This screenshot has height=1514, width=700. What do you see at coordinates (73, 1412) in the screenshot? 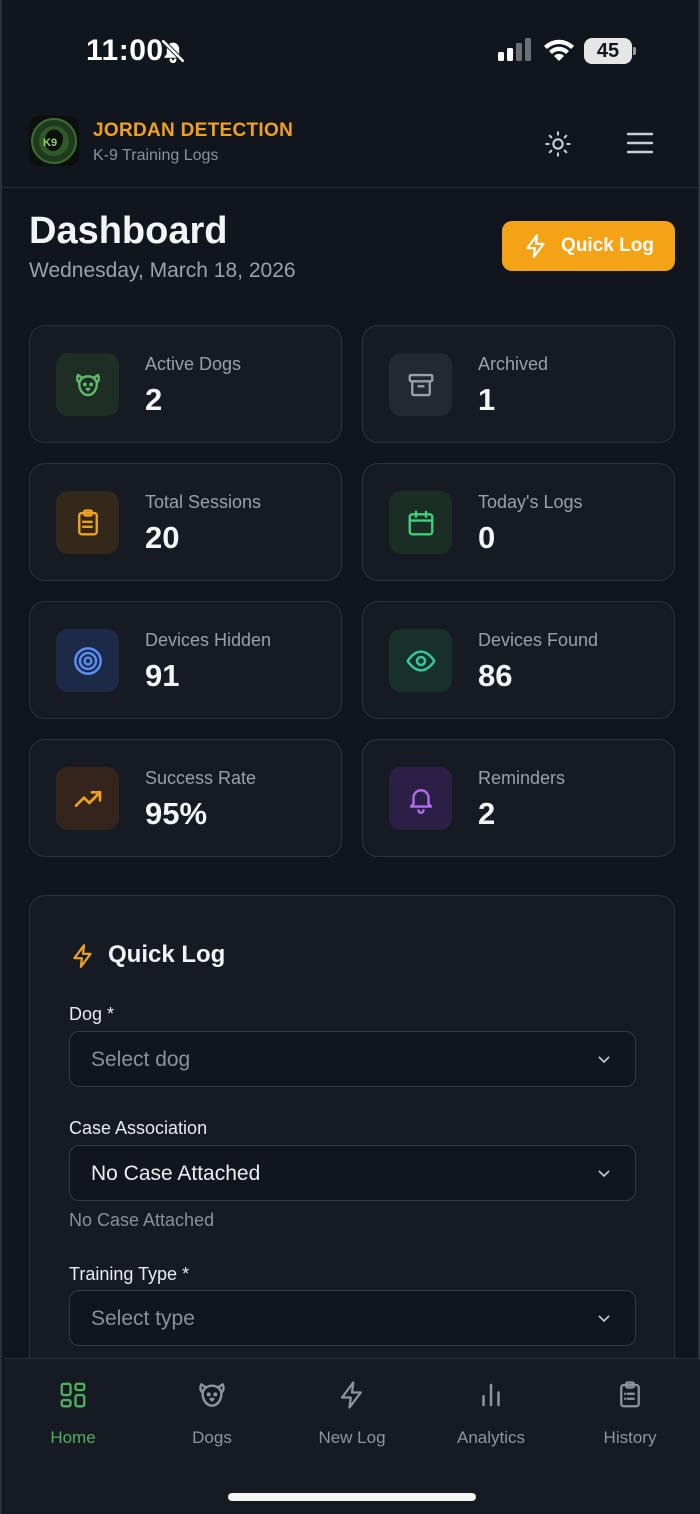
I see `nav-item-home: Home` at bounding box center [73, 1412].